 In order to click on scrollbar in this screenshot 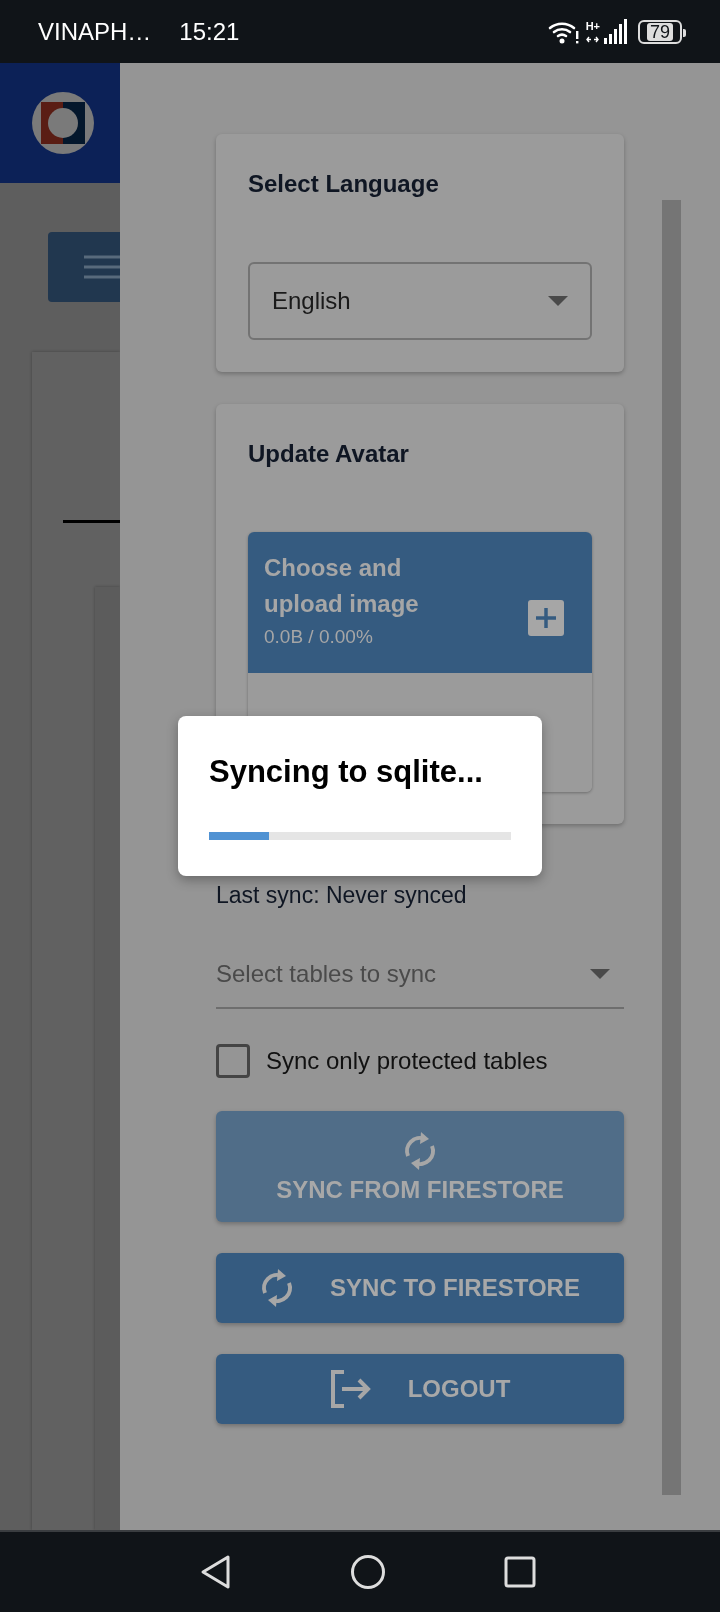, I will do `click(671, 847)`.